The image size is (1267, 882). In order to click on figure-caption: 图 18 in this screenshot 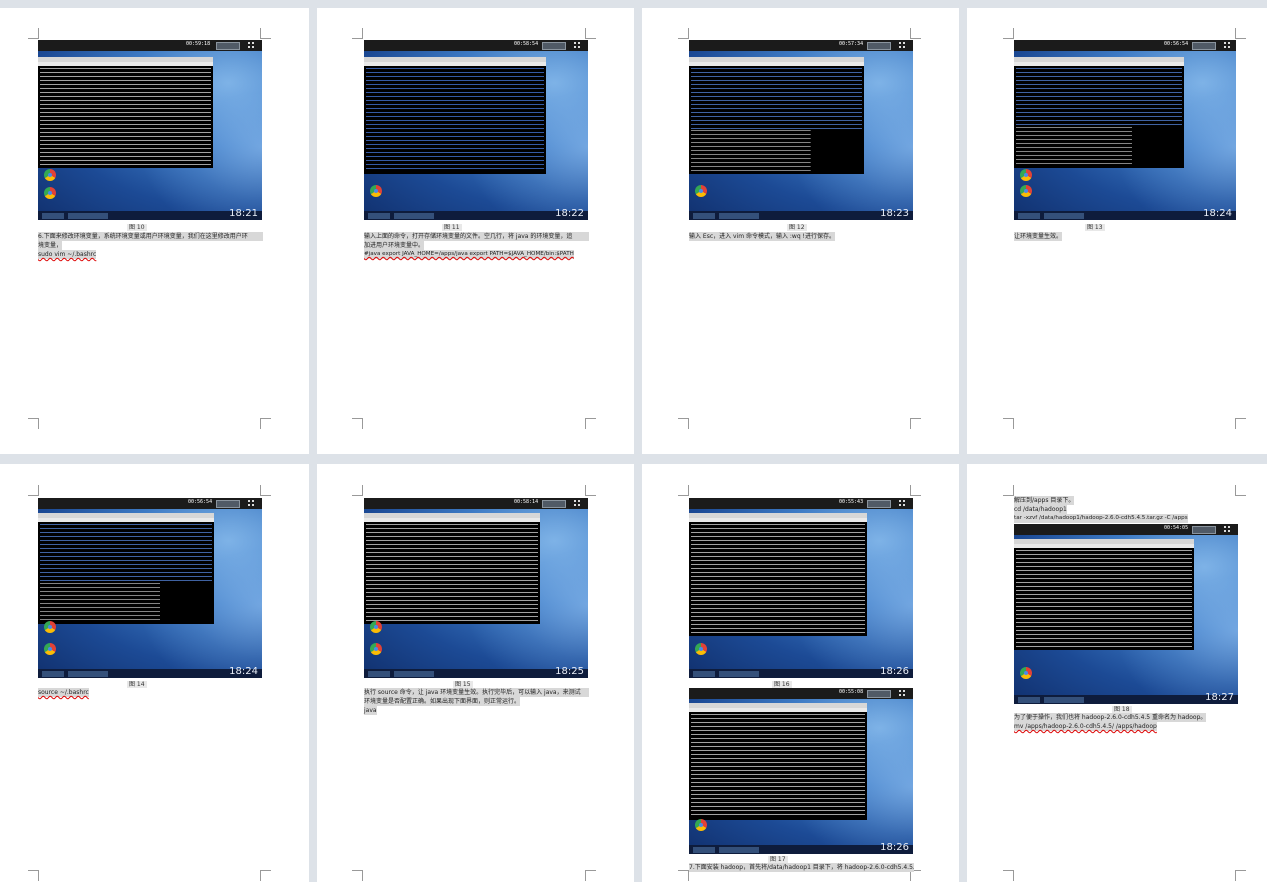, I will do `click(1122, 709)`.